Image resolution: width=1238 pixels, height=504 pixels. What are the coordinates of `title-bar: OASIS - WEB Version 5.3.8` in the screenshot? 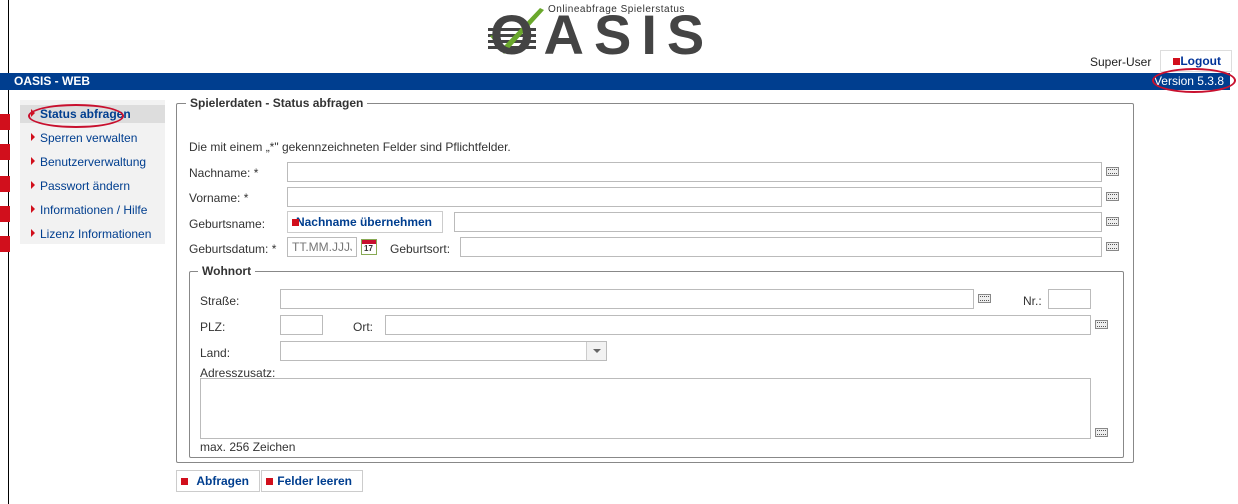 It's located at (615, 81).